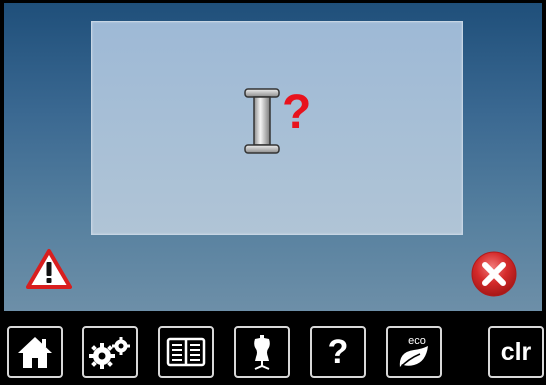  I want to click on close-button, so click(494, 274).